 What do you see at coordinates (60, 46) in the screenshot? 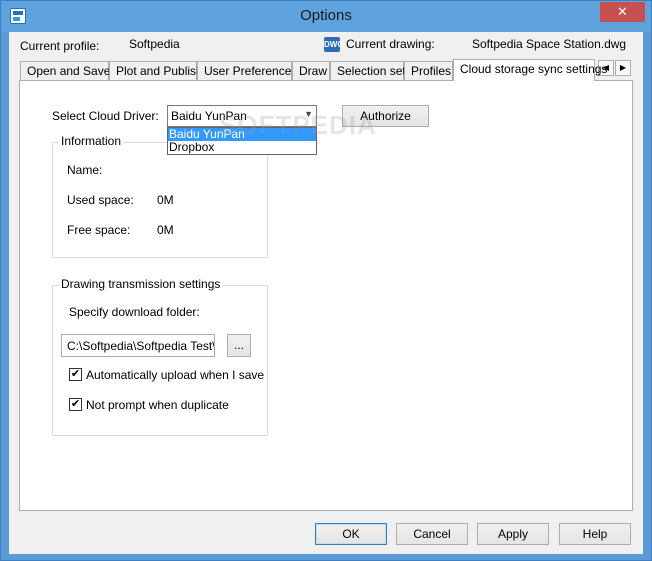
I see `current-profile-label: Current profile:` at bounding box center [60, 46].